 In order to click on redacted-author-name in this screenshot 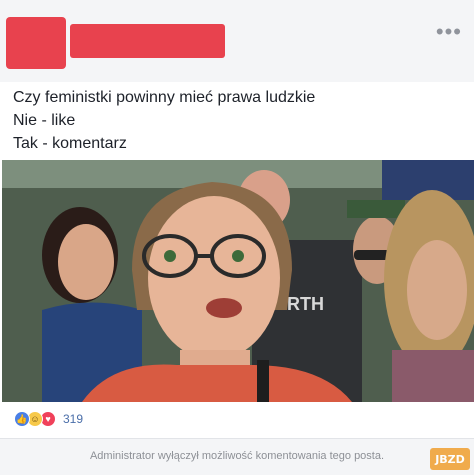, I will do `click(147, 41)`.